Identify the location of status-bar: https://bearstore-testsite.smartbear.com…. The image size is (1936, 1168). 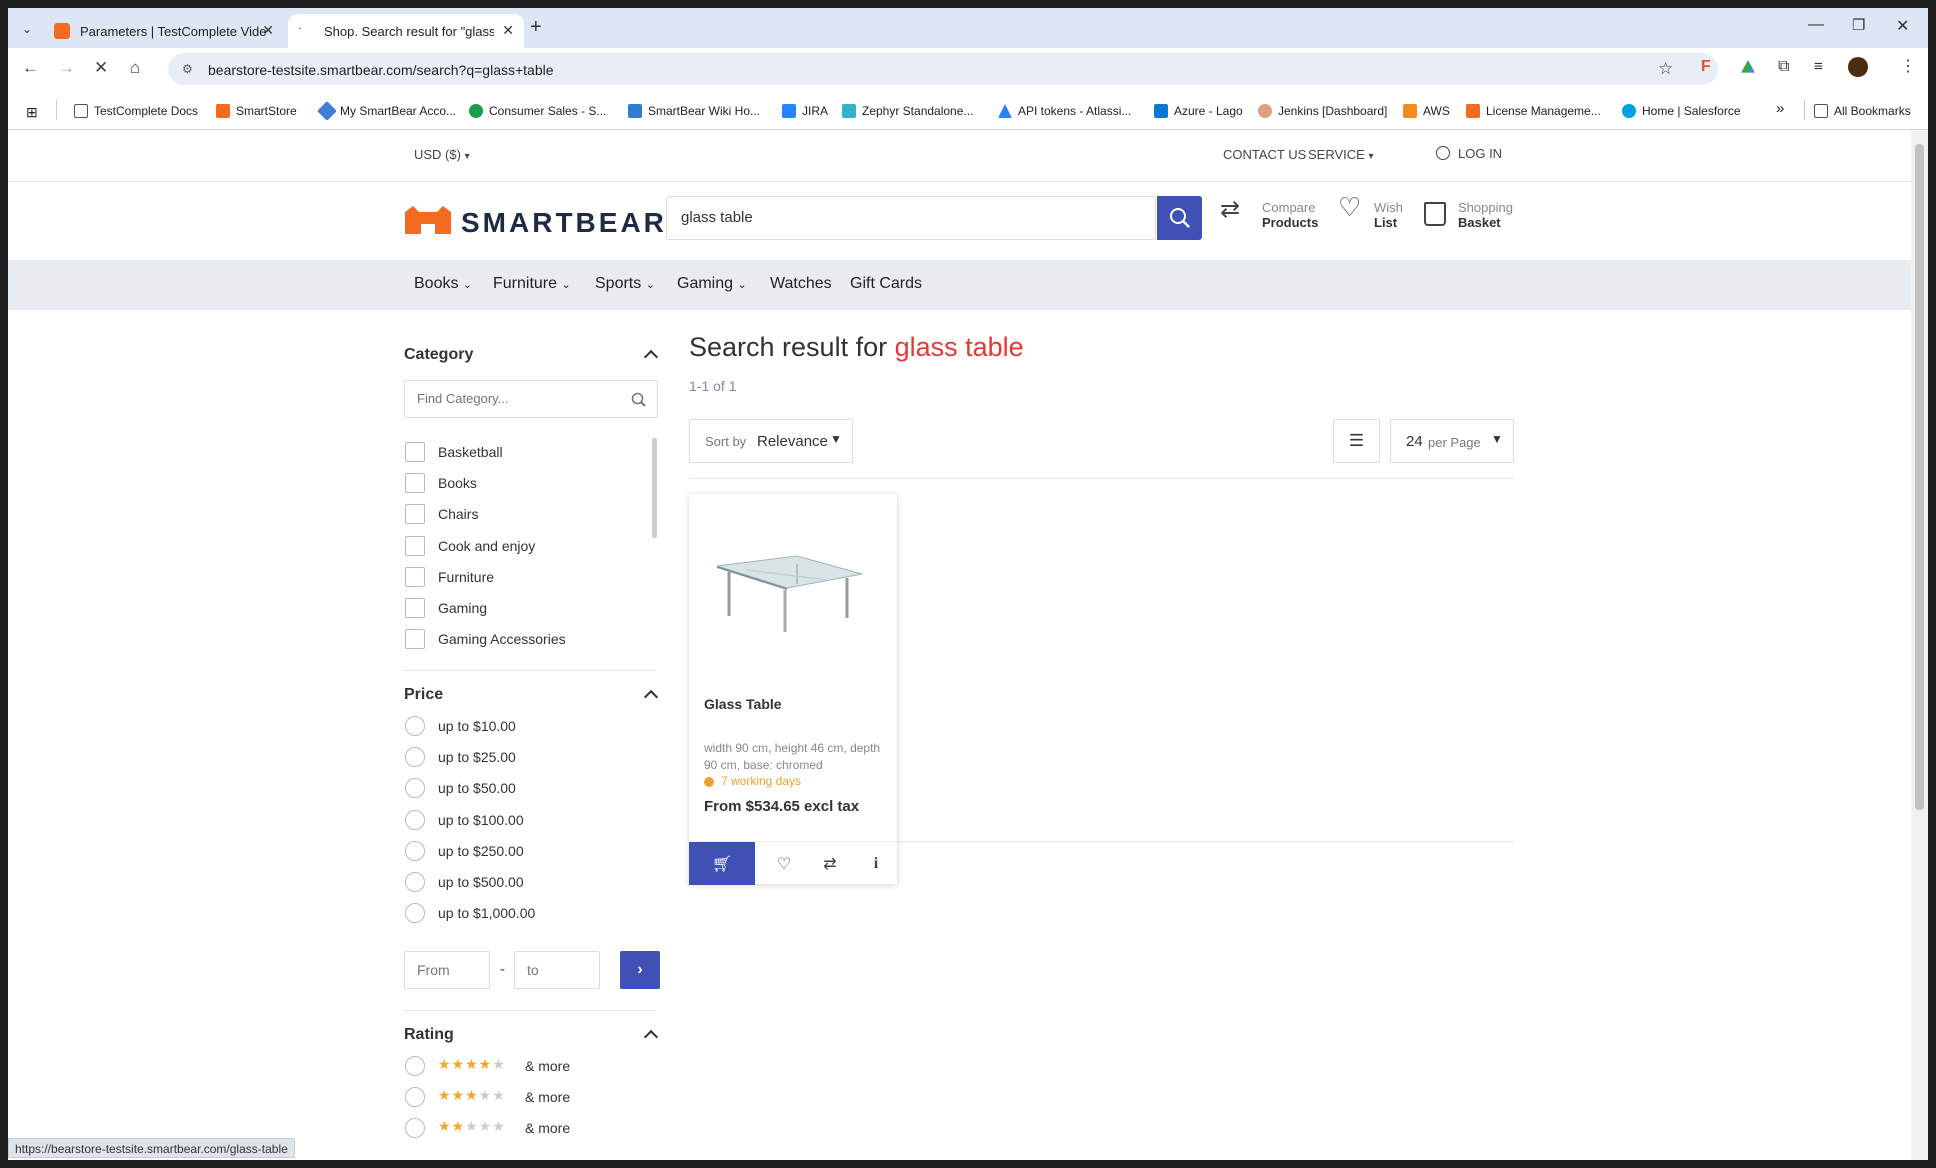
(151, 1148).